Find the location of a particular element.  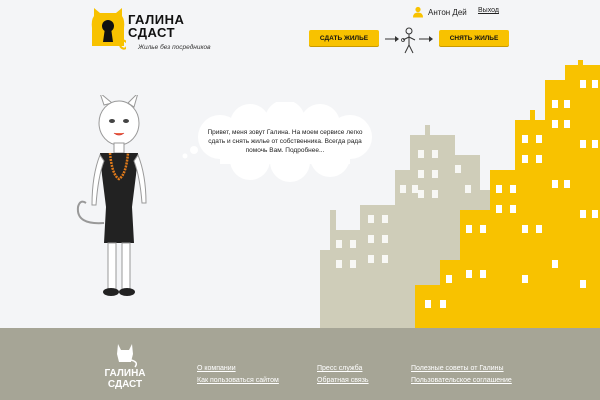

rent-button: СНЯТЬ ЖИЛЬЕ is located at coordinates (474, 38).